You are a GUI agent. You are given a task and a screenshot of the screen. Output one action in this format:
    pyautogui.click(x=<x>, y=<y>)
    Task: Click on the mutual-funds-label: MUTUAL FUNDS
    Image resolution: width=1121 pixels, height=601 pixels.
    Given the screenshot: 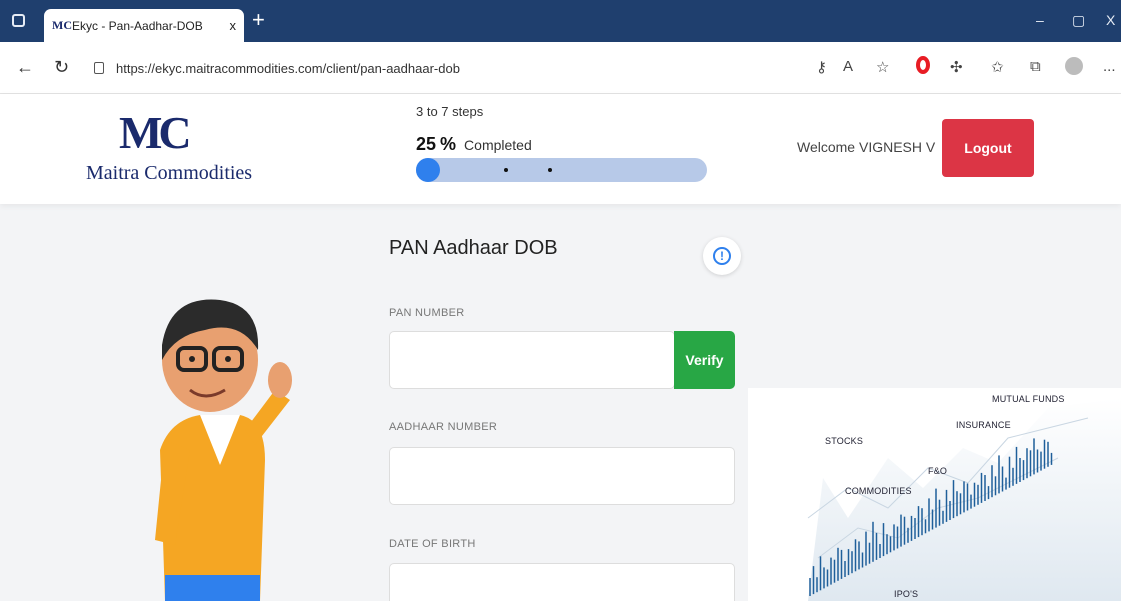 What is the action you would take?
    pyautogui.click(x=1028, y=399)
    